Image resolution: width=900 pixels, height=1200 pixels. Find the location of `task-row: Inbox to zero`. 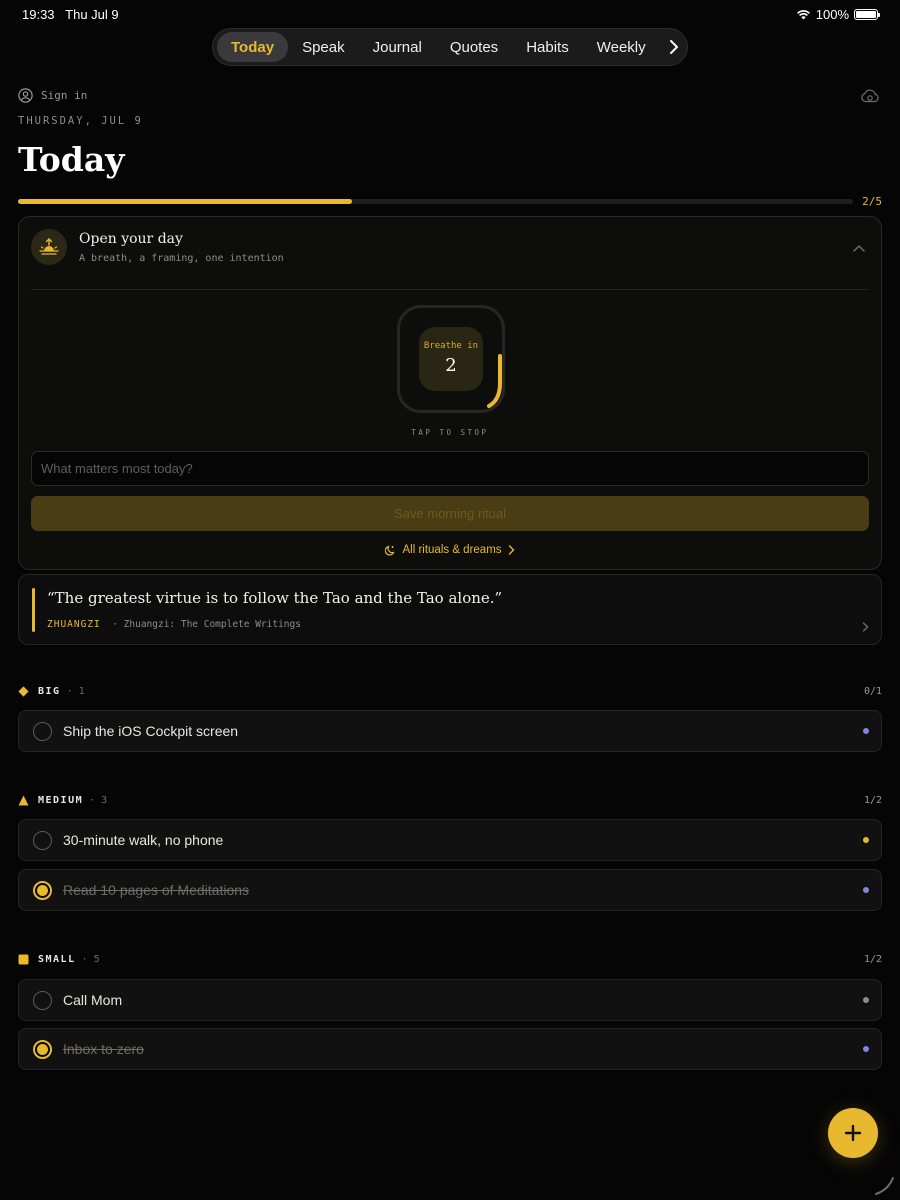

task-row: Inbox to zero is located at coordinates (450, 1049).